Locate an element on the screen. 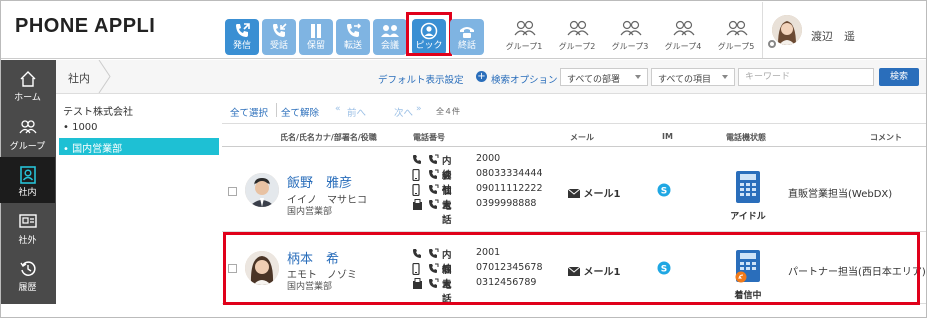  default-display-settings-link: デフォルト表示設定 is located at coordinates (421, 79).